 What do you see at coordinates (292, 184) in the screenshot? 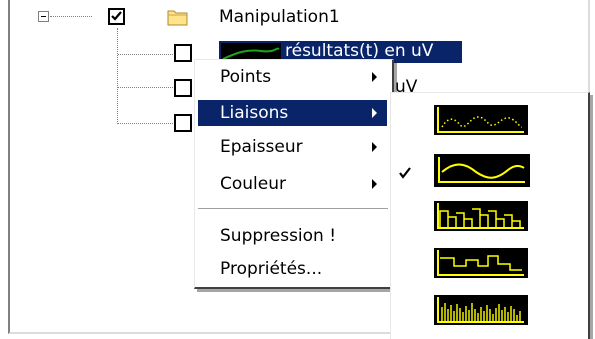
I see `menu-item-couleur: Couleur` at bounding box center [292, 184].